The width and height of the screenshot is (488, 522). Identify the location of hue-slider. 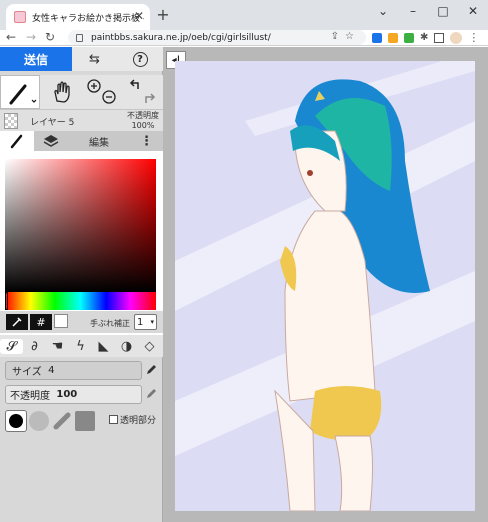
(80, 301).